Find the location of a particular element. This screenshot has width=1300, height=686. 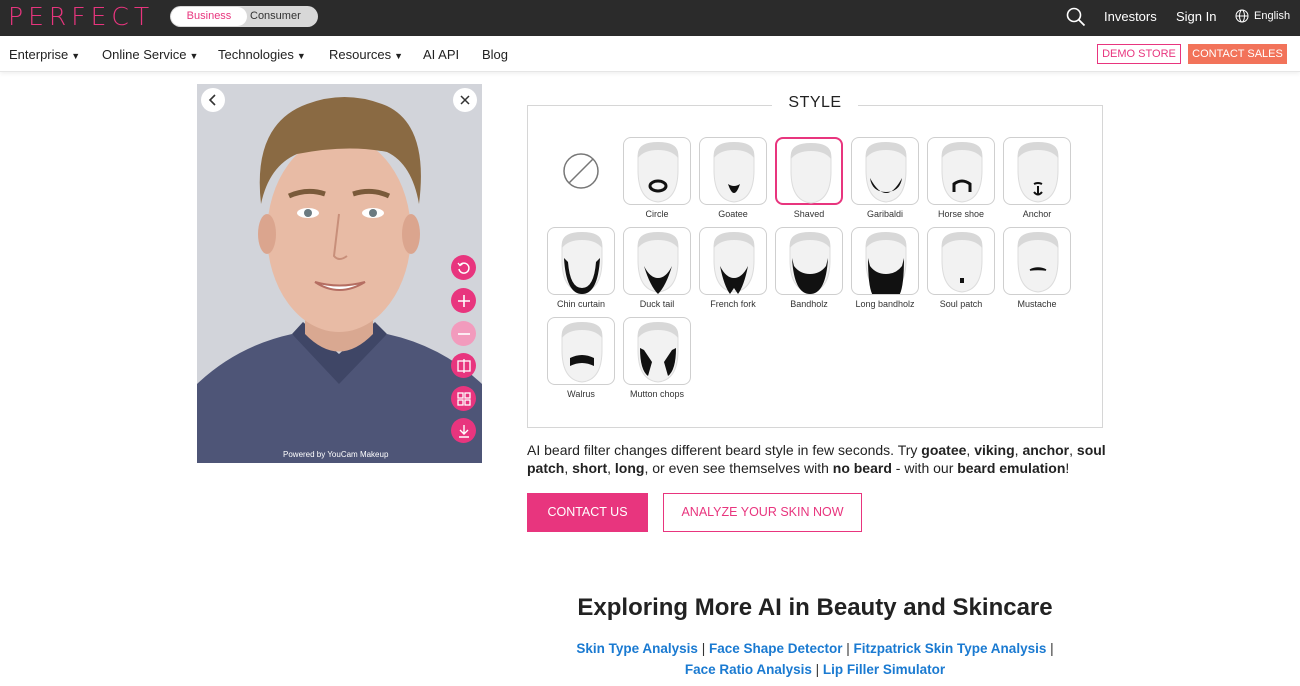

beard-style-soul-patch is located at coordinates (961, 261).